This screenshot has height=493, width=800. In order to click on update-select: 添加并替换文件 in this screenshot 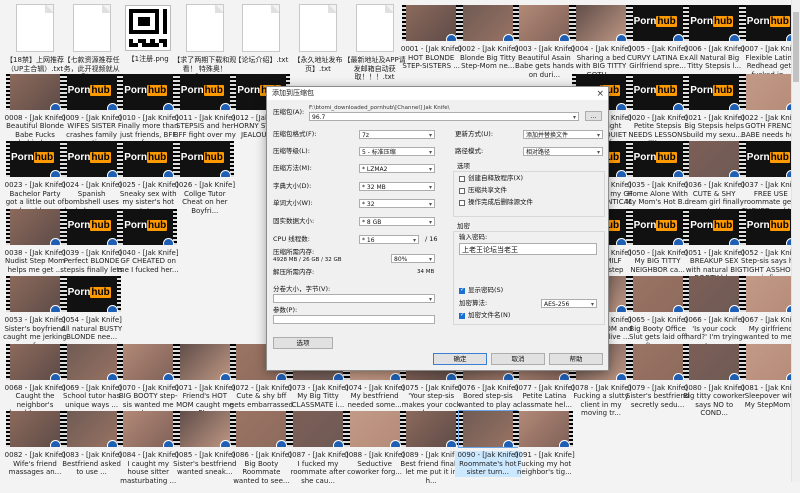, I will do `click(563, 134)`.